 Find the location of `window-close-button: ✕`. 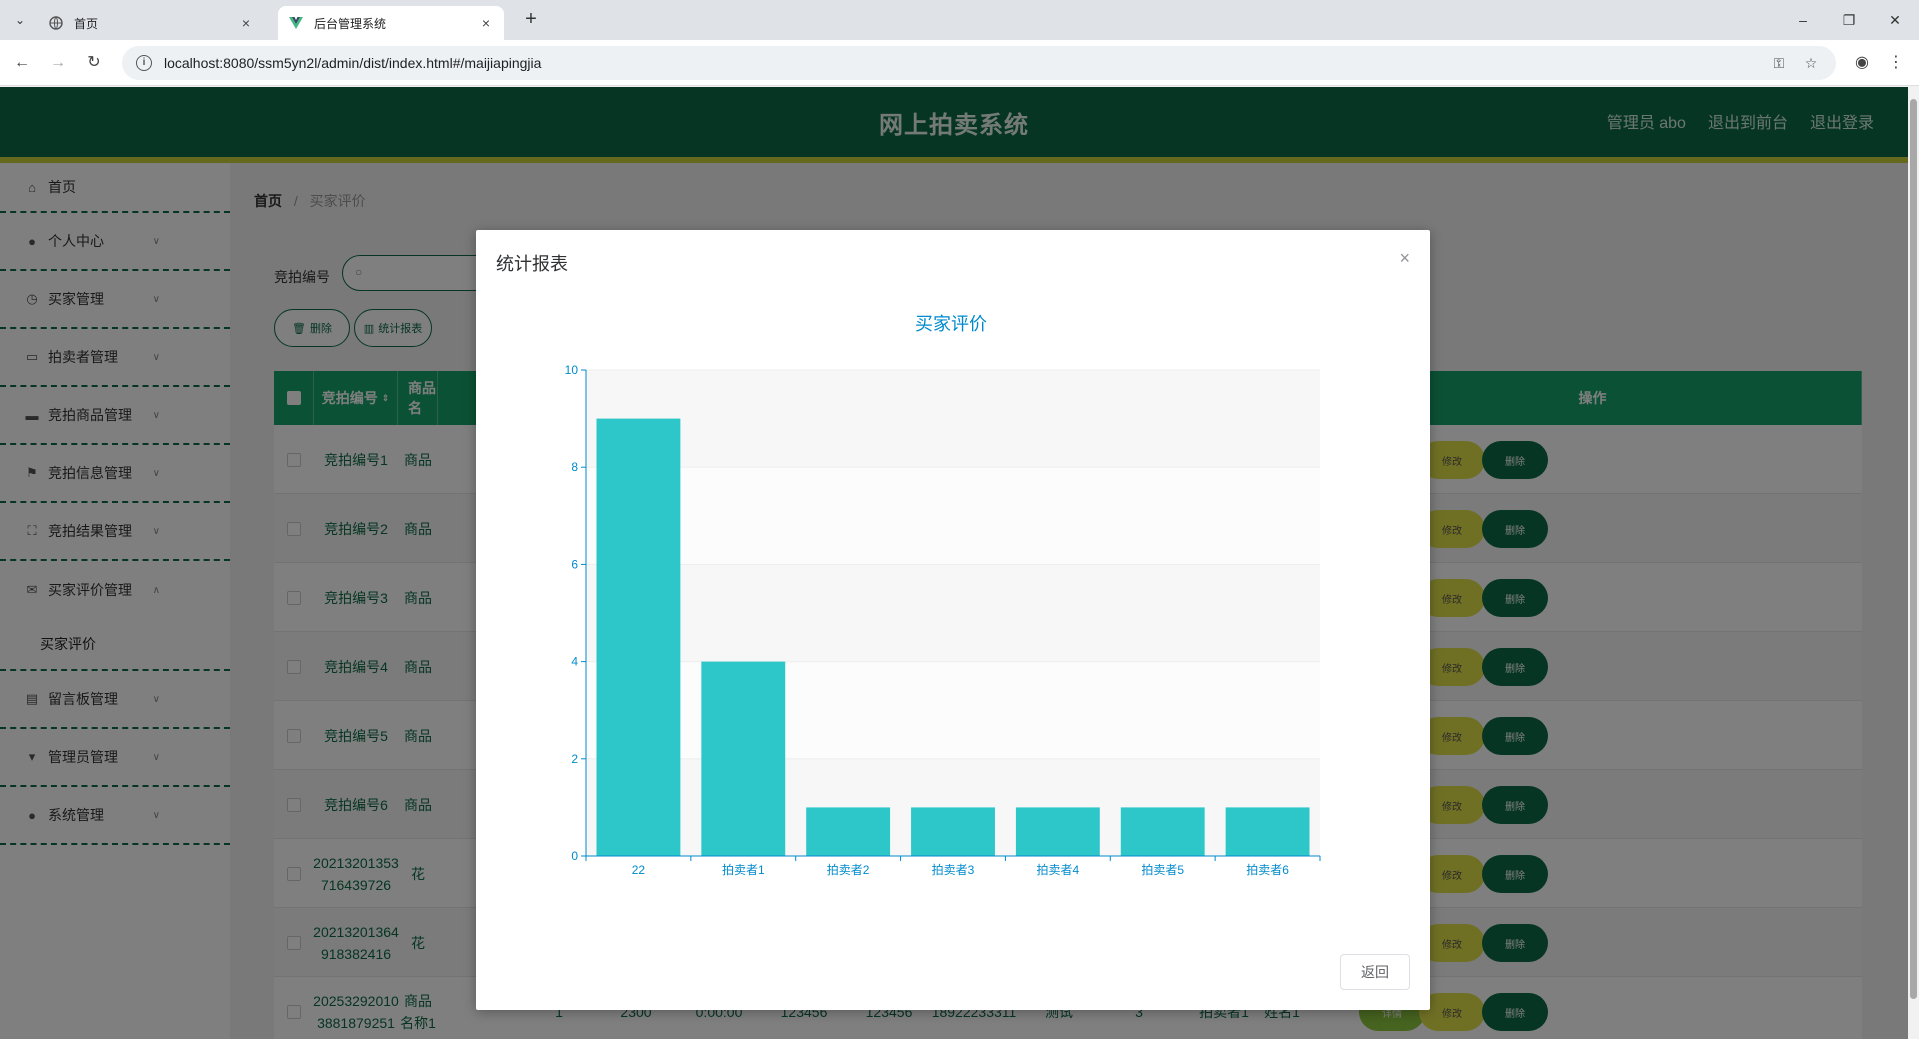

window-close-button: ✕ is located at coordinates (1895, 20).